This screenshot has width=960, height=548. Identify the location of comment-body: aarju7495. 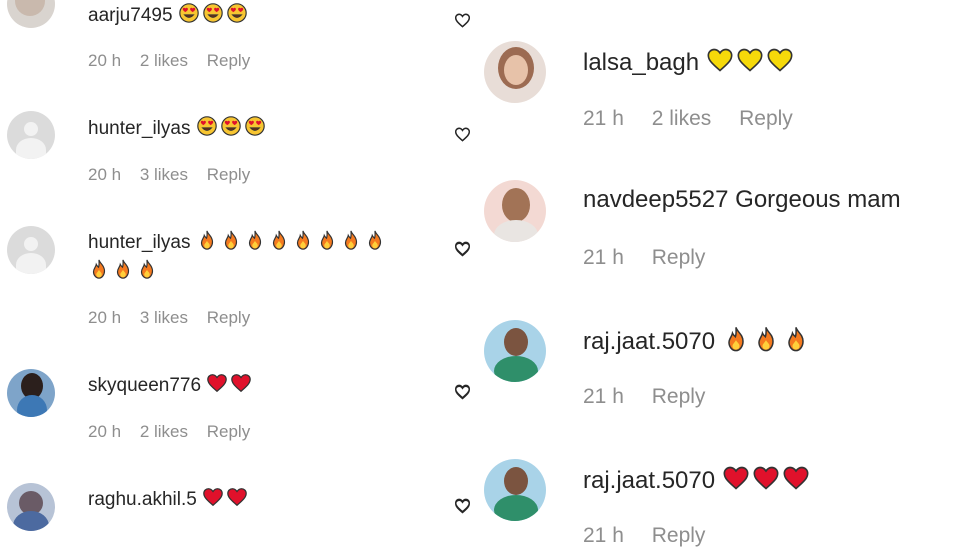
(169, 16).